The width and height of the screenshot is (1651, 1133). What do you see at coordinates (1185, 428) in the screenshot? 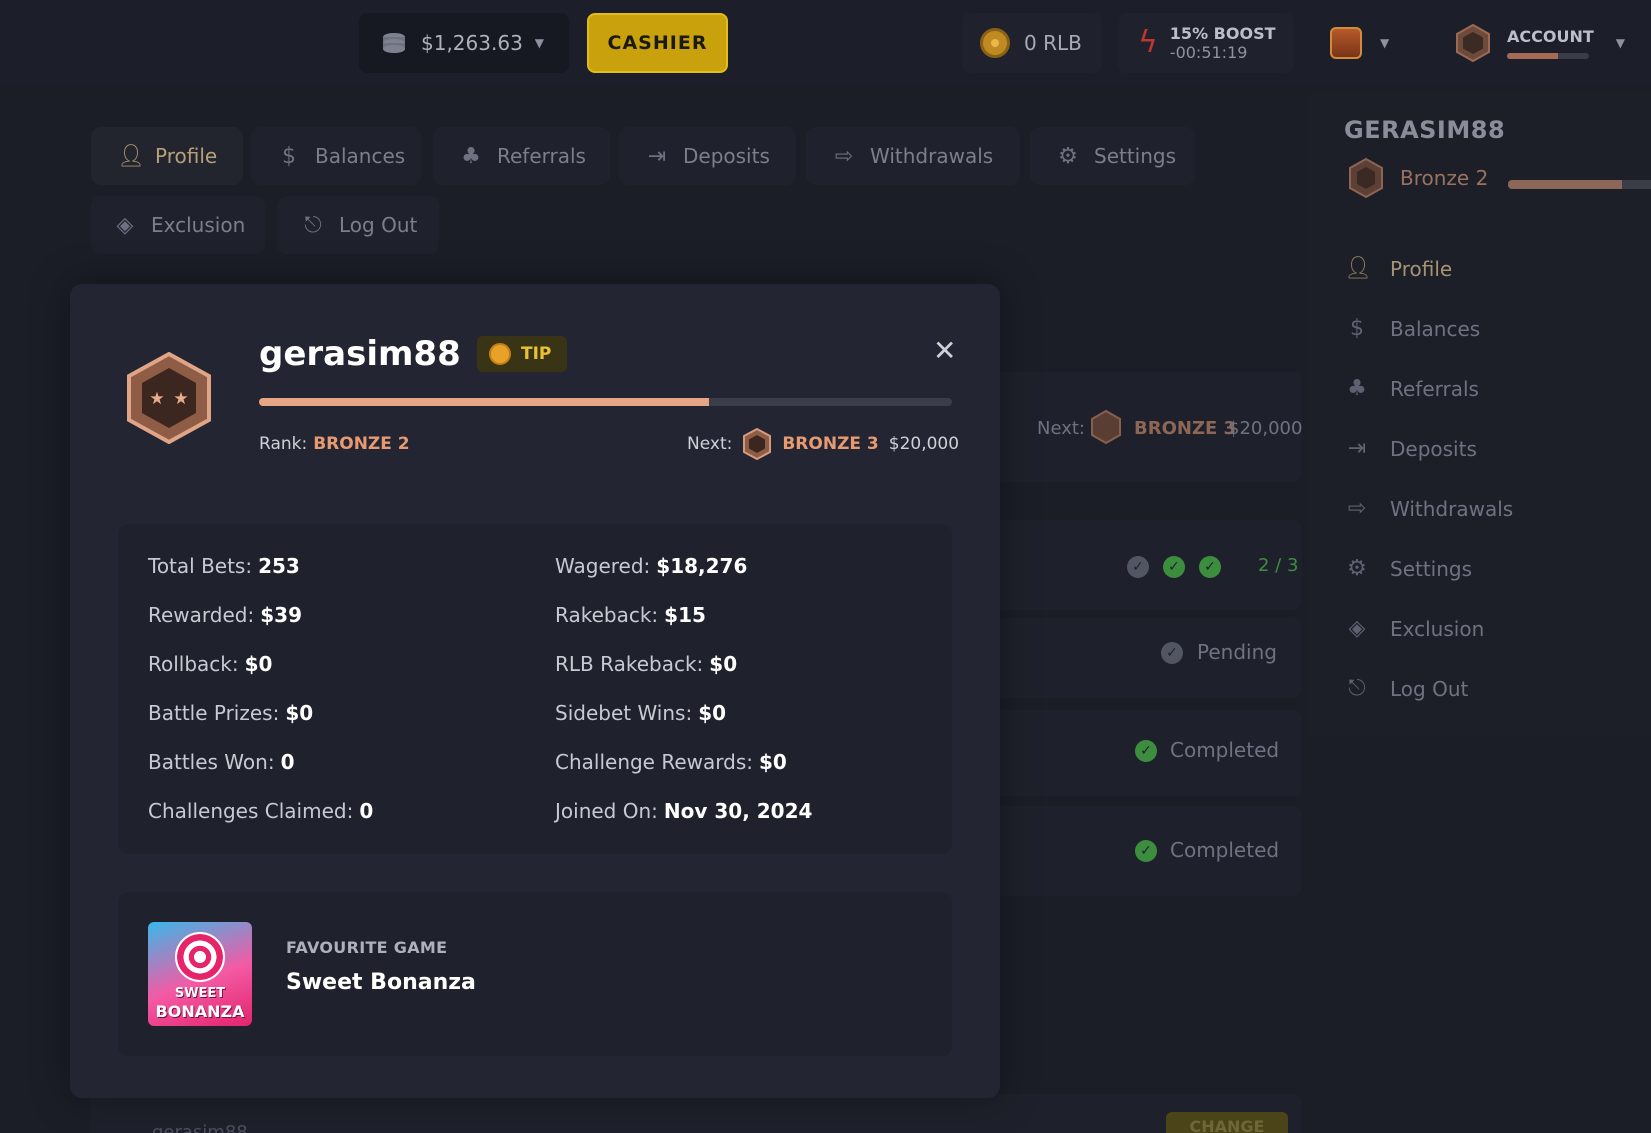
I see `bg-next-rank: BRONZE 3` at bounding box center [1185, 428].